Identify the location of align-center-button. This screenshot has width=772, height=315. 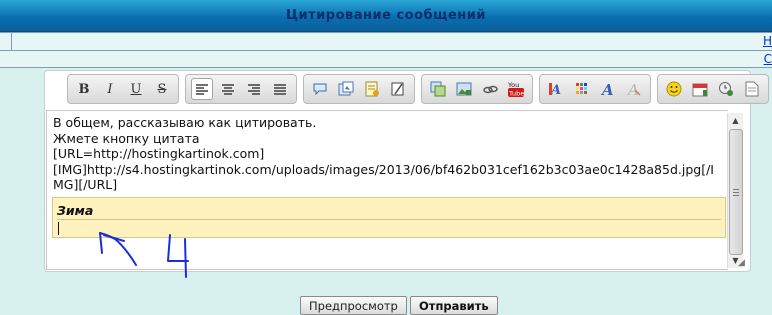
(228, 89).